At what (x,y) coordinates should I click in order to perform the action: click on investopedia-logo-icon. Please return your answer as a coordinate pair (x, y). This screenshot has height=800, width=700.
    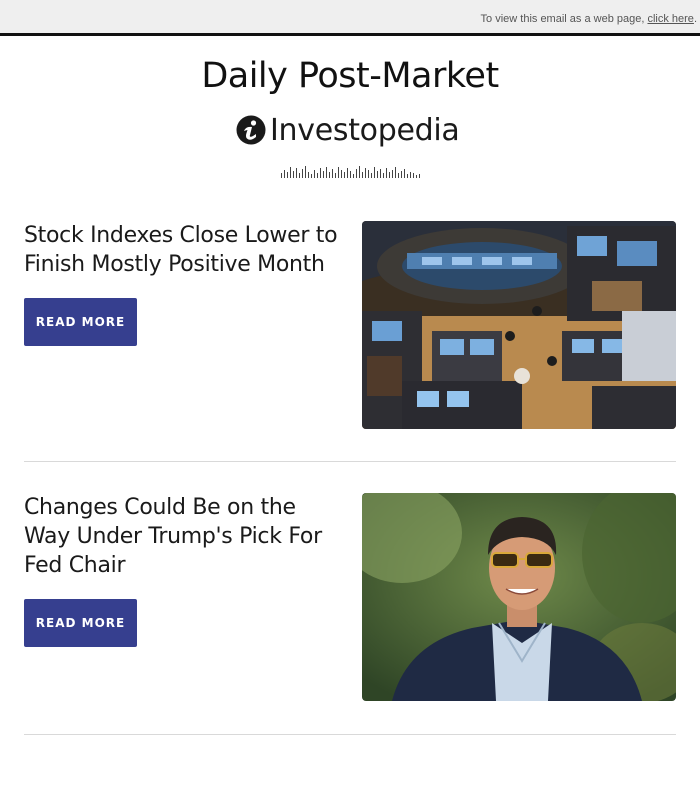
    Looking at the image, I should click on (251, 130).